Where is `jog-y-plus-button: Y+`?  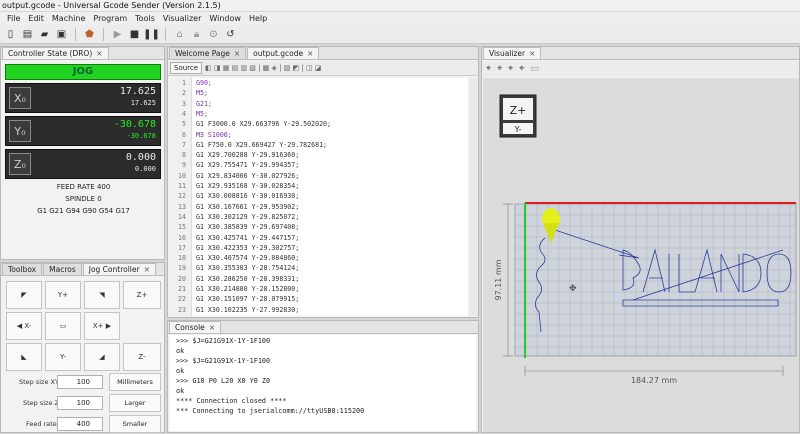 jog-y-plus-button: Y+ is located at coordinates (63, 295).